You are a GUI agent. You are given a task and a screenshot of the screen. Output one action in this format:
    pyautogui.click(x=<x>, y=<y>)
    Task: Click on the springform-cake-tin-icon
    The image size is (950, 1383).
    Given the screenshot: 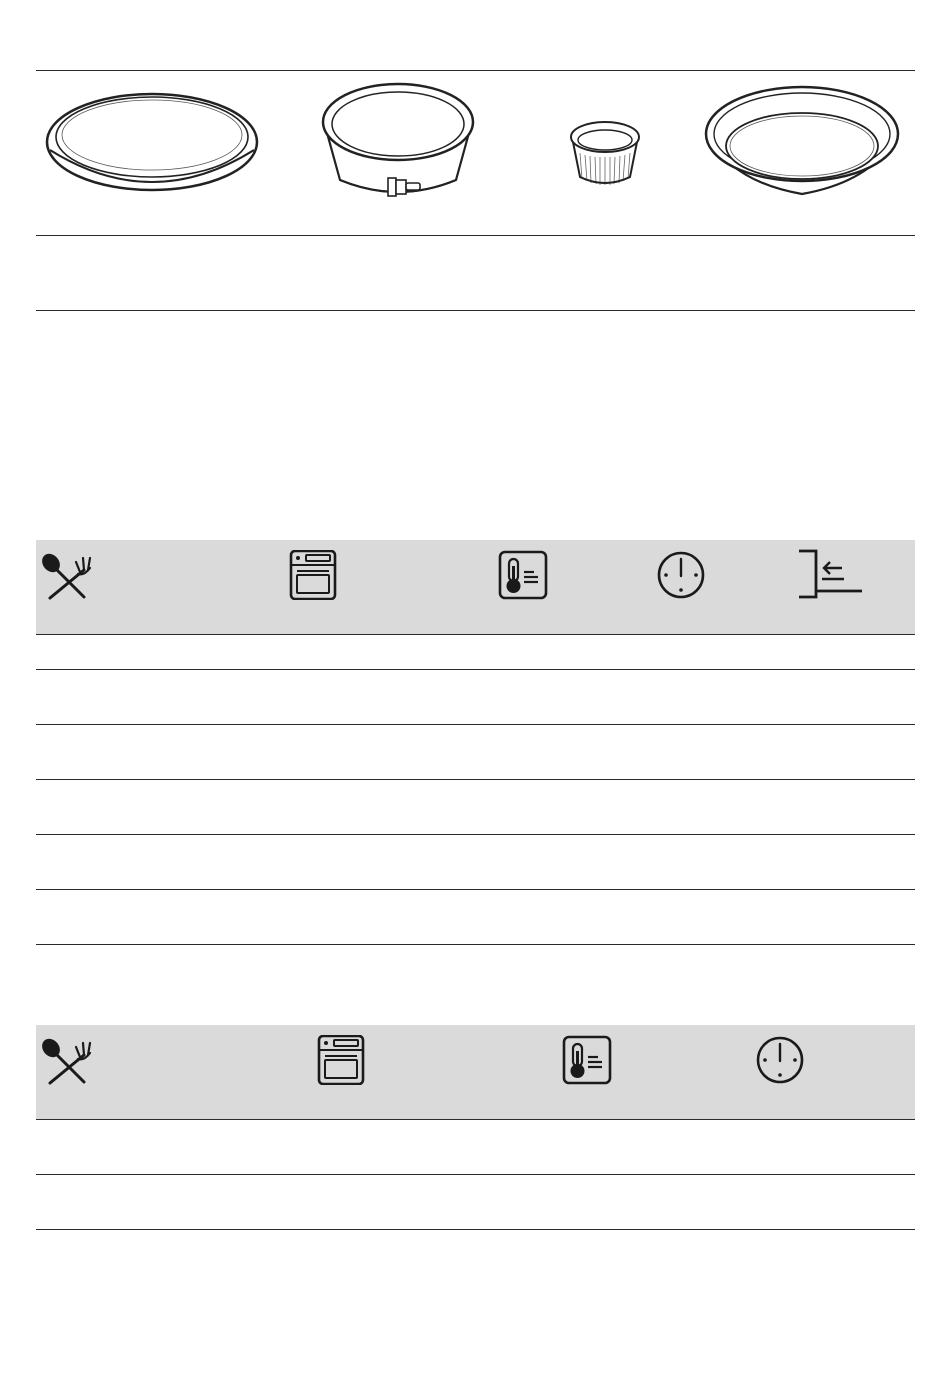 What is the action you would take?
    pyautogui.click(x=398, y=139)
    